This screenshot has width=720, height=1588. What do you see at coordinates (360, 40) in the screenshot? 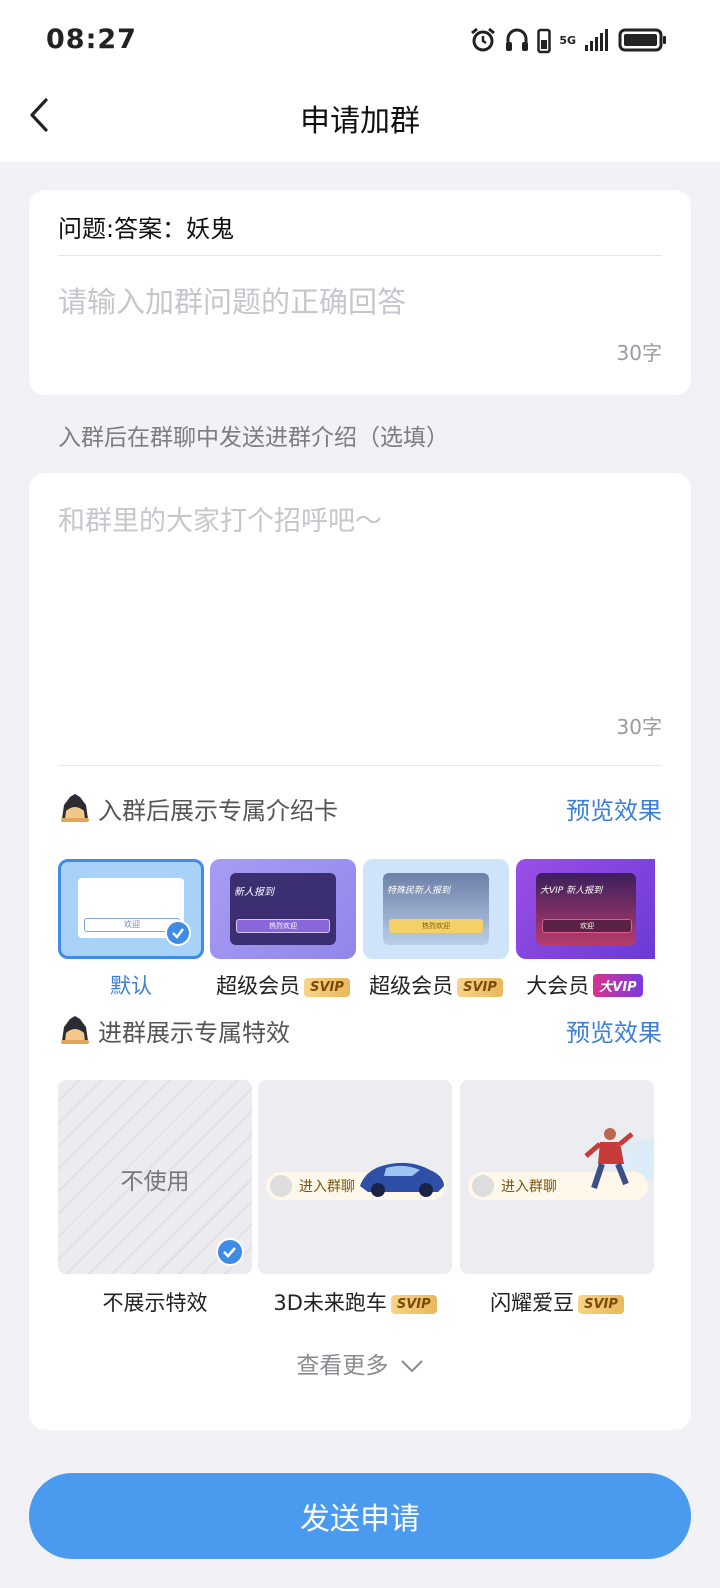
I see `status-bar: 08:27 5G` at bounding box center [360, 40].